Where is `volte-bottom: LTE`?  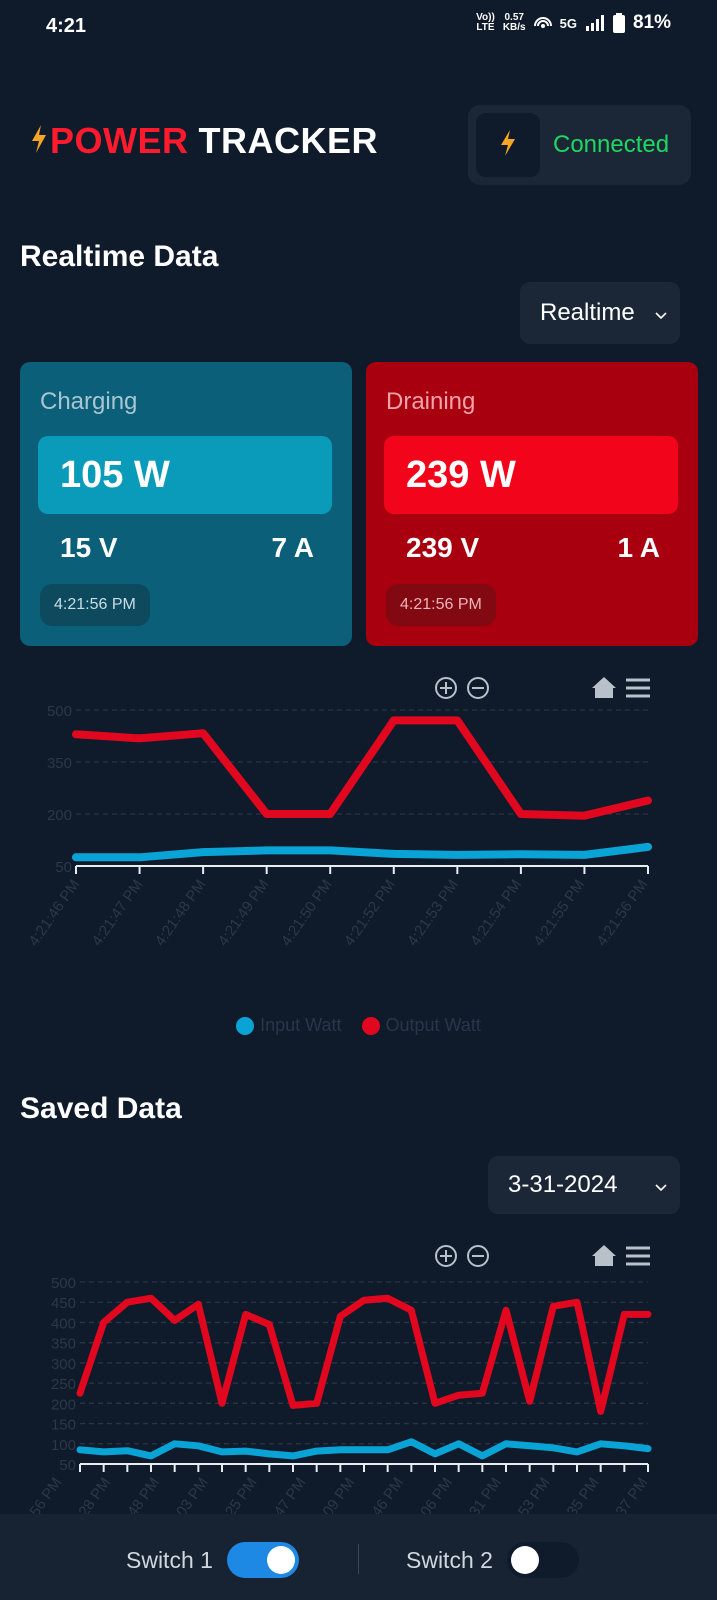 volte-bottom: LTE is located at coordinates (485, 27).